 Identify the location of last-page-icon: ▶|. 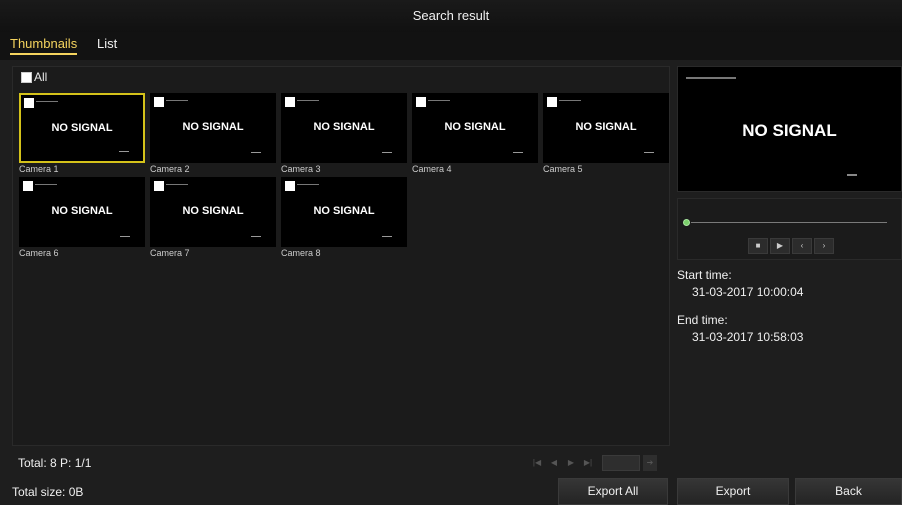
(588, 463).